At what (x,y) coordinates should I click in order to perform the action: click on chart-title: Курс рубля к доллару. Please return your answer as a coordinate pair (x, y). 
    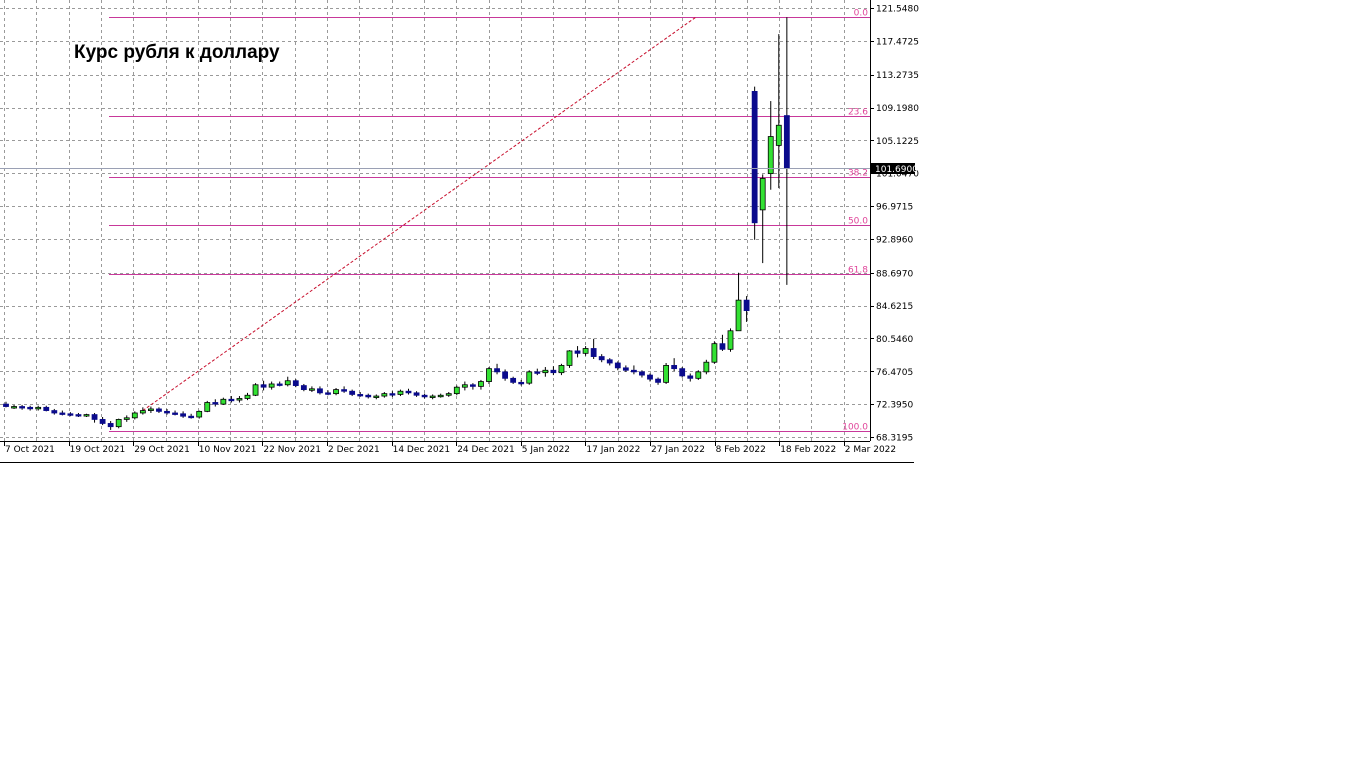
    Looking at the image, I should click on (177, 52).